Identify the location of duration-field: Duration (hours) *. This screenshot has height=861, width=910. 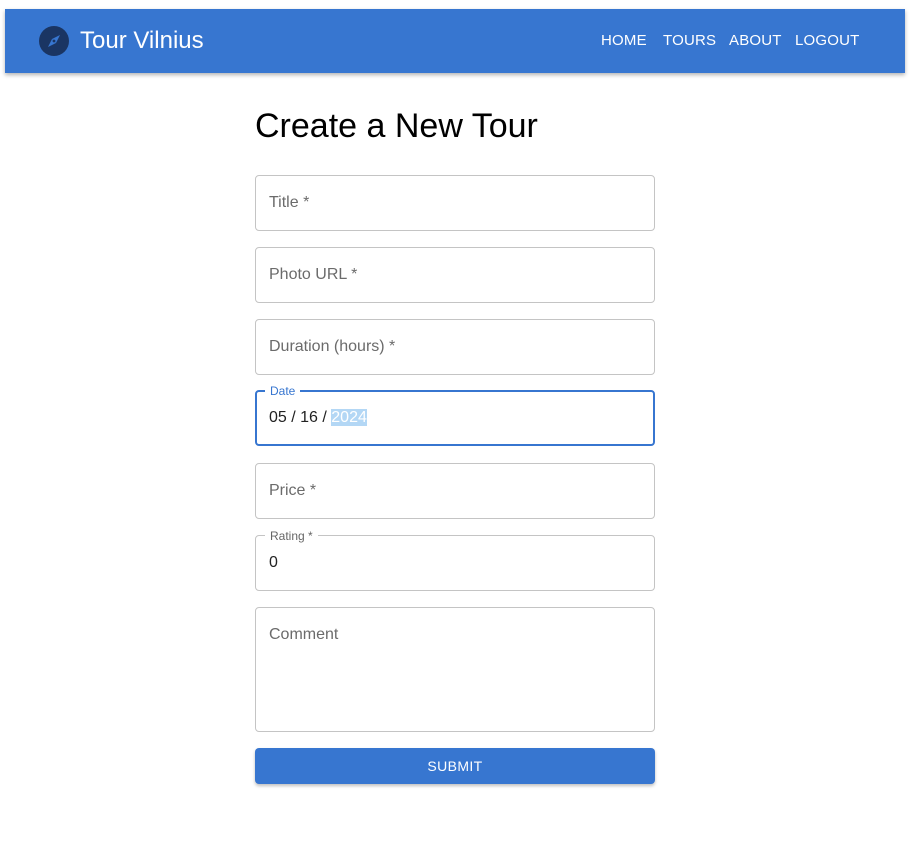
(455, 347).